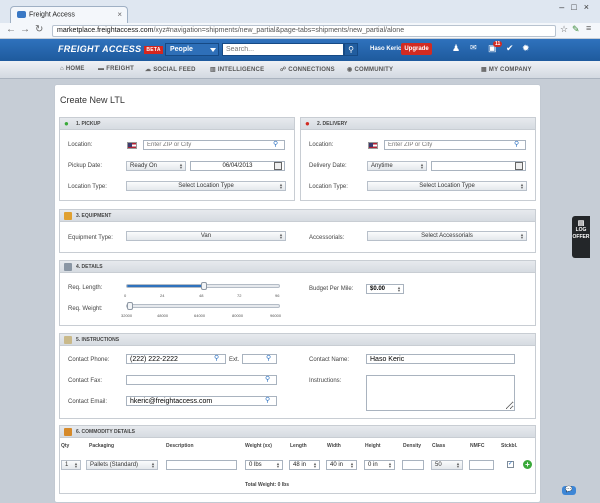 This screenshot has height=503, width=600. What do you see at coordinates (201, 401) in the screenshot?
I see `contact-email-input: hkeric@freightaccess.com` at bounding box center [201, 401].